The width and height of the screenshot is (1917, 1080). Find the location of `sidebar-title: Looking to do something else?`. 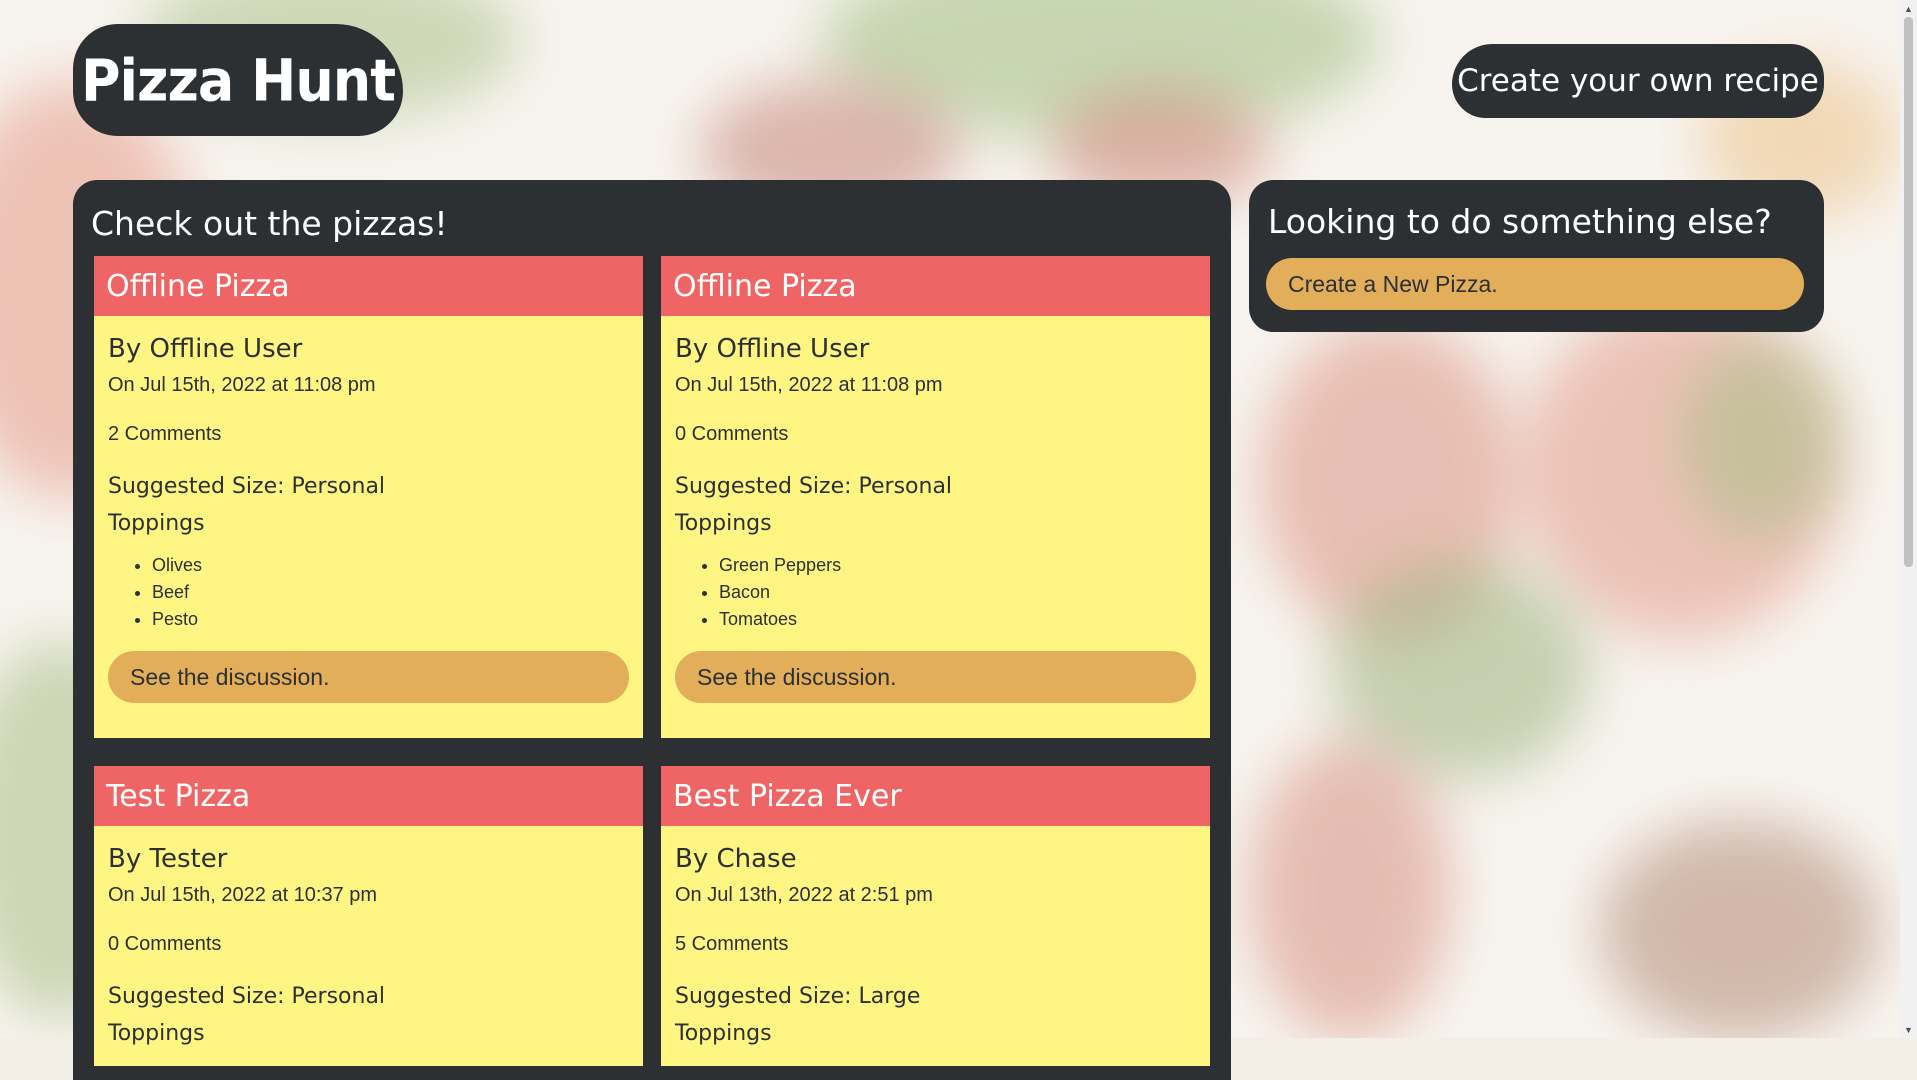

sidebar-title: Looking to do something else? is located at coordinates (1520, 221).